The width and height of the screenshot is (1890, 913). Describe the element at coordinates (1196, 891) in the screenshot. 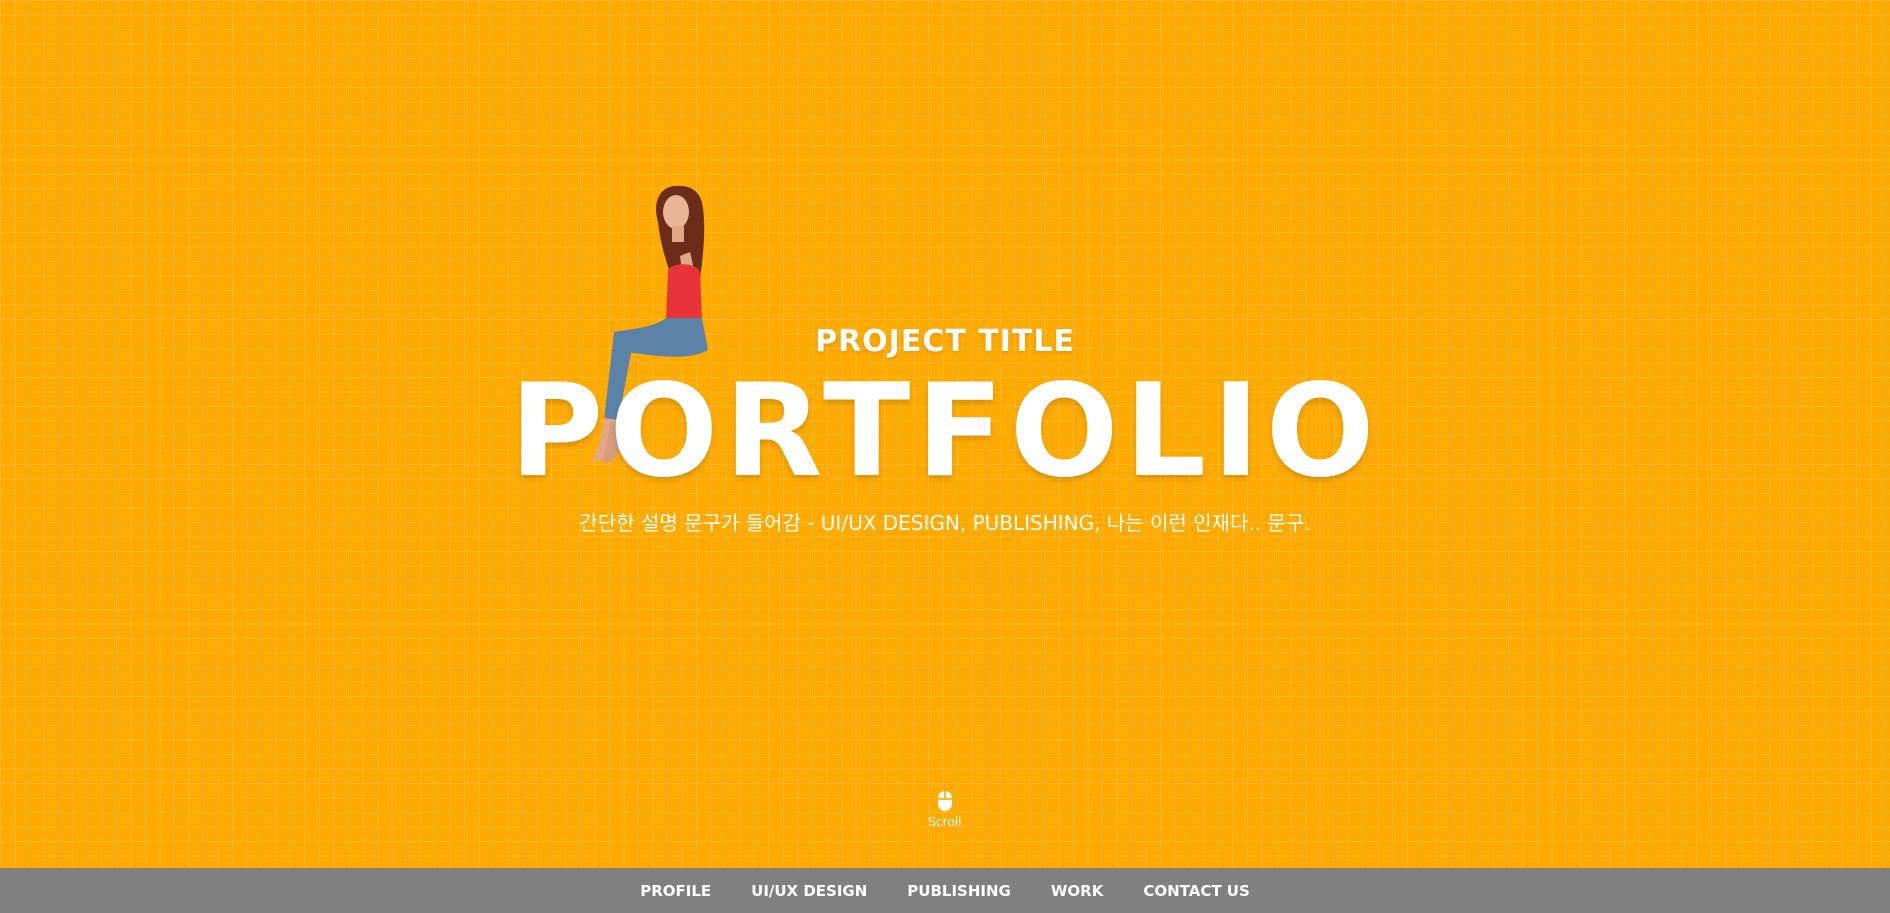

I see `nav-item-contact-us: CONTACT US` at that location.